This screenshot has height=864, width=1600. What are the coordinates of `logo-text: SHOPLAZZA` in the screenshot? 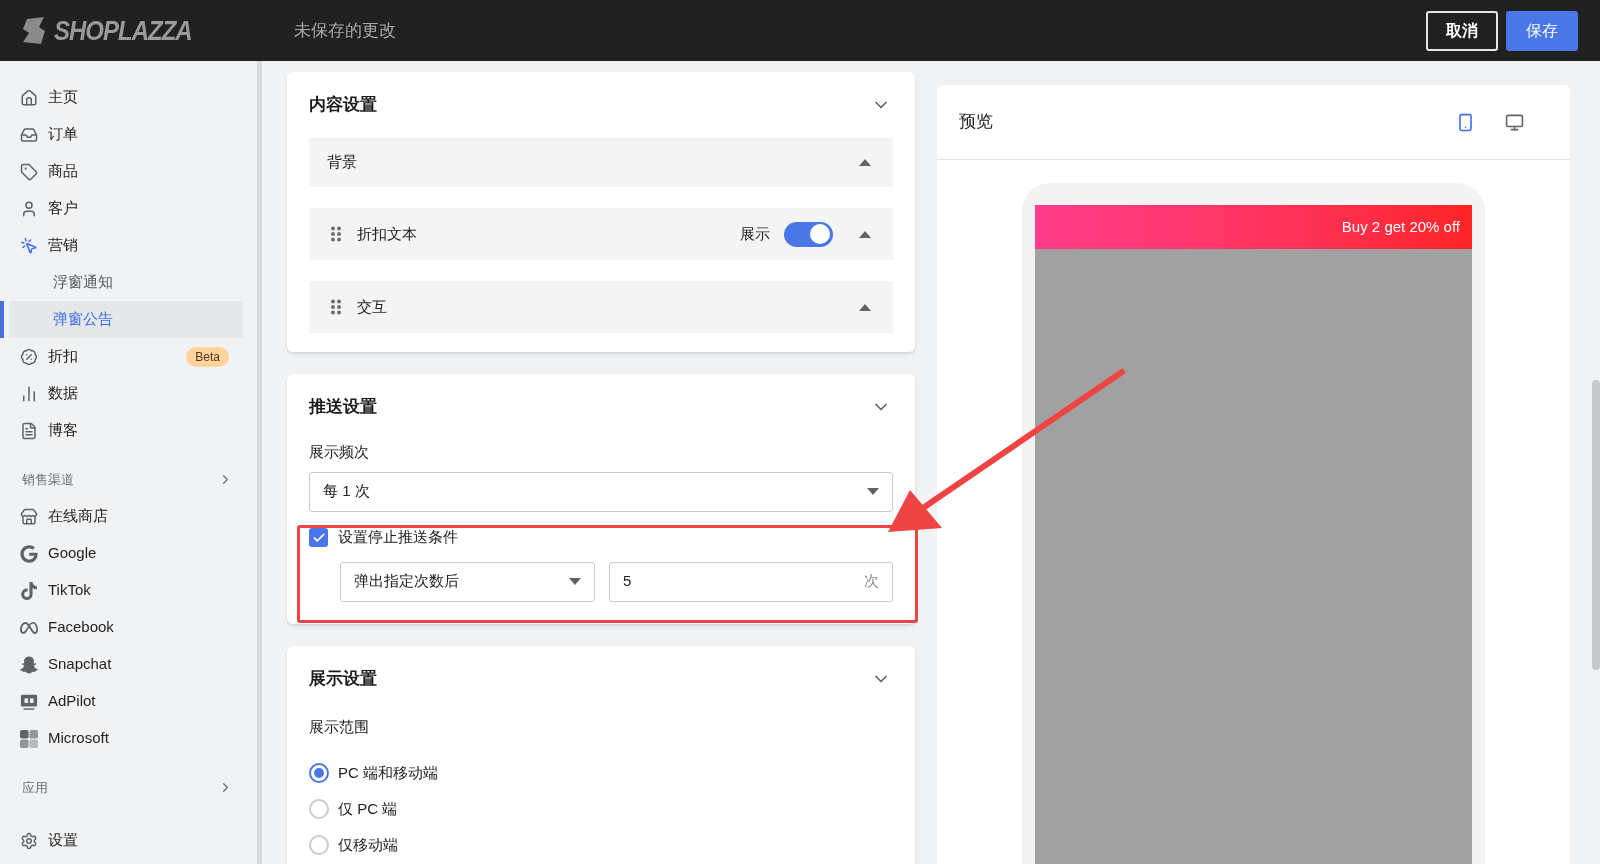 It's located at (123, 30).